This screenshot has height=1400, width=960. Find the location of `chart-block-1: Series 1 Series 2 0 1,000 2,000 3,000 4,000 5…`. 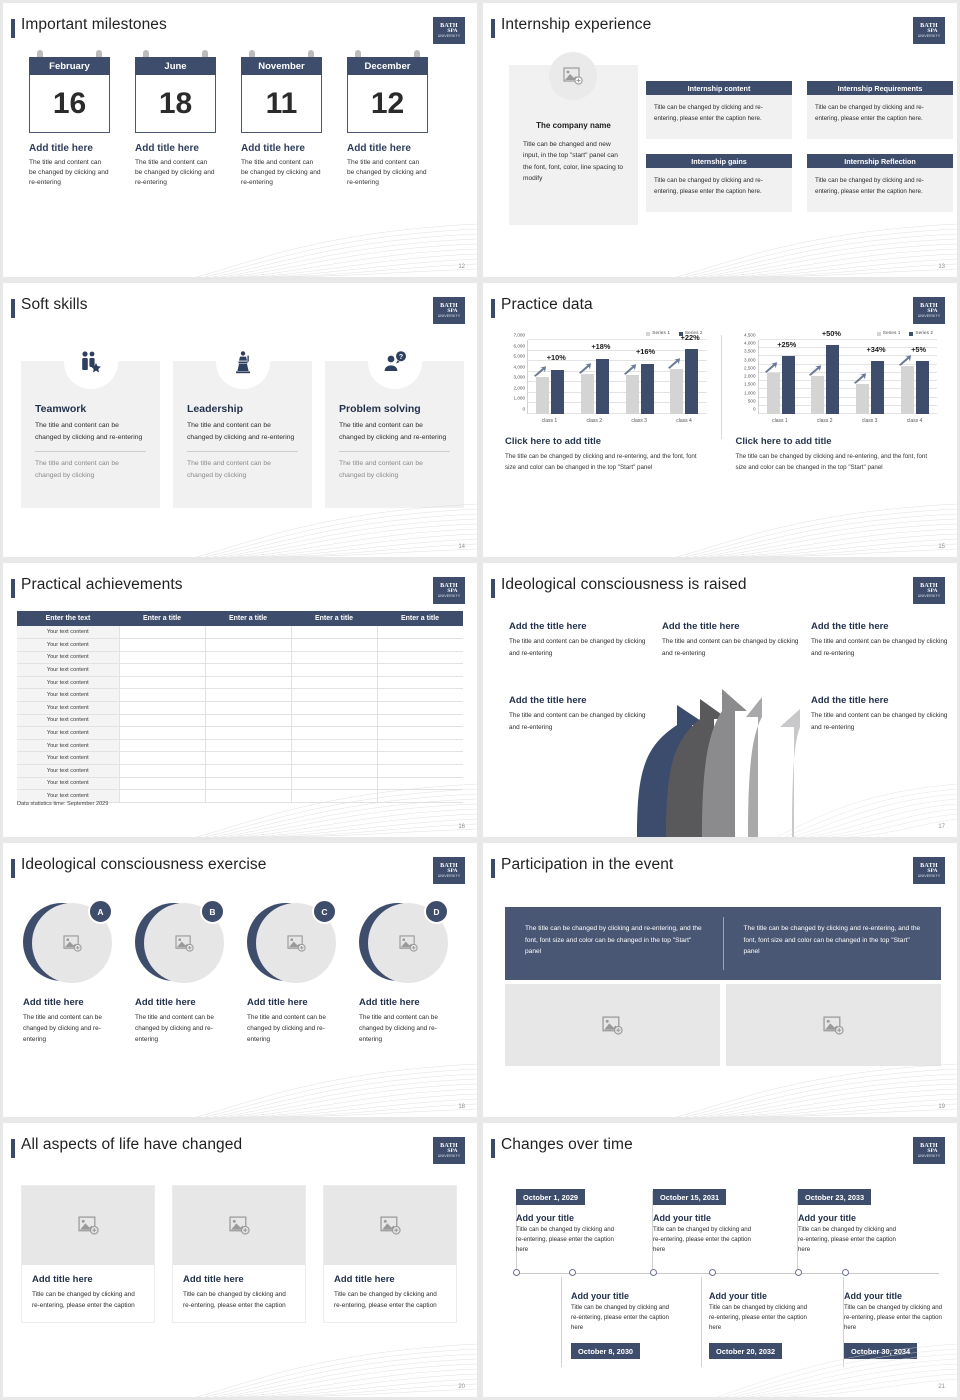

chart-block-1: Series 1 Series 2 0 1,000 2,000 3,000 4,000 5… is located at coordinates (606, 402).